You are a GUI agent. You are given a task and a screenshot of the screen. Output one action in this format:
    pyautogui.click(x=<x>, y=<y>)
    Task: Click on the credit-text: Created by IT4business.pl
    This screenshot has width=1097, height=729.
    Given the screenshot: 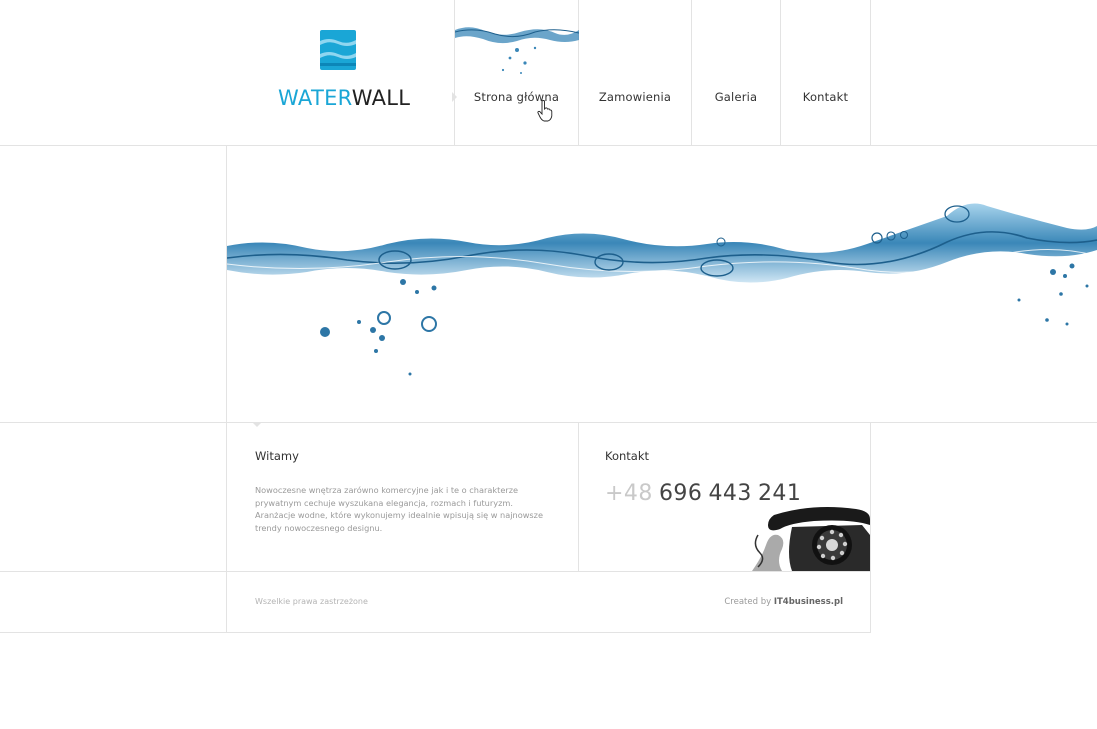 What is the action you would take?
    pyautogui.click(x=783, y=602)
    